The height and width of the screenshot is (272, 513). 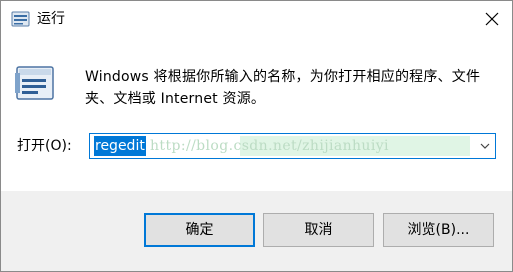 I want to click on open-input-value: regedit, so click(x=120, y=146).